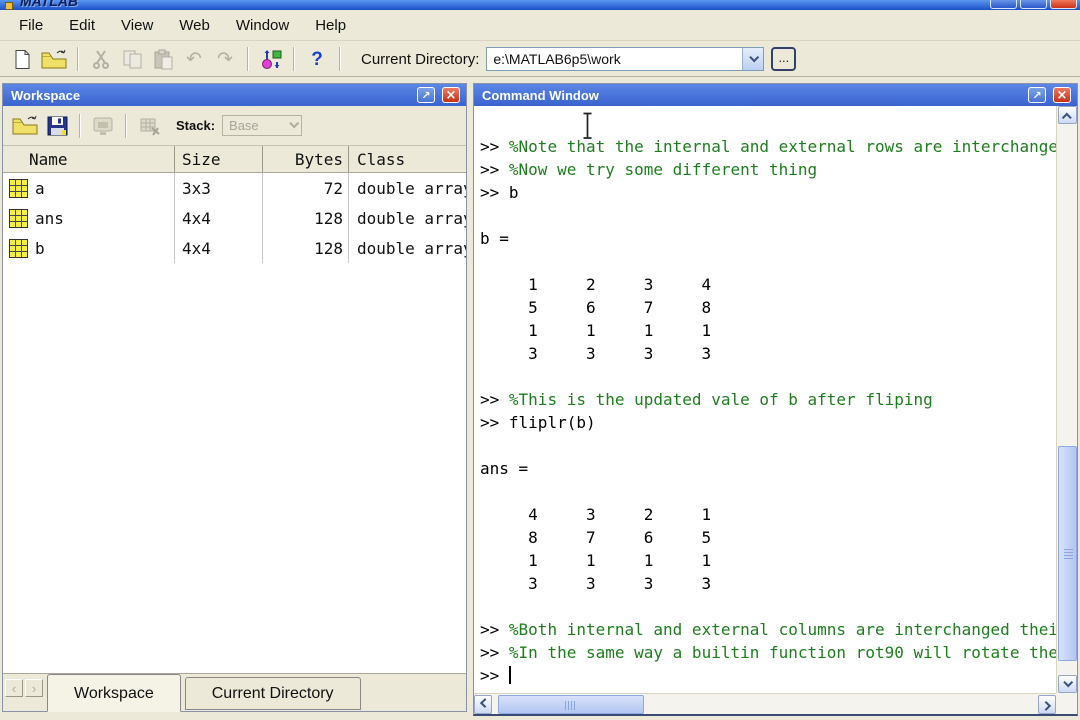 This screenshot has width=1080, height=720. What do you see at coordinates (483, 704) in the screenshot?
I see `scroll-left-icon` at bounding box center [483, 704].